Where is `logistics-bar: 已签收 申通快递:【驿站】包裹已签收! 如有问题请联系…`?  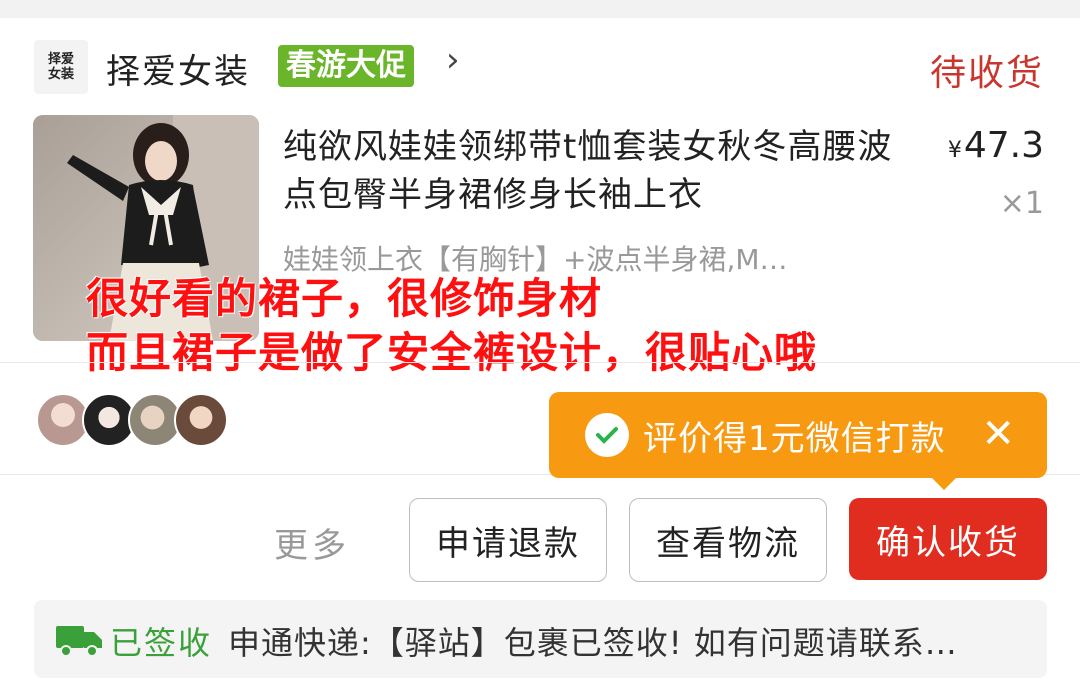
logistics-bar: 已签收 申通快递:【驿站】包裹已签收! 如有问题请联系… is located at coordinates (540, 639).